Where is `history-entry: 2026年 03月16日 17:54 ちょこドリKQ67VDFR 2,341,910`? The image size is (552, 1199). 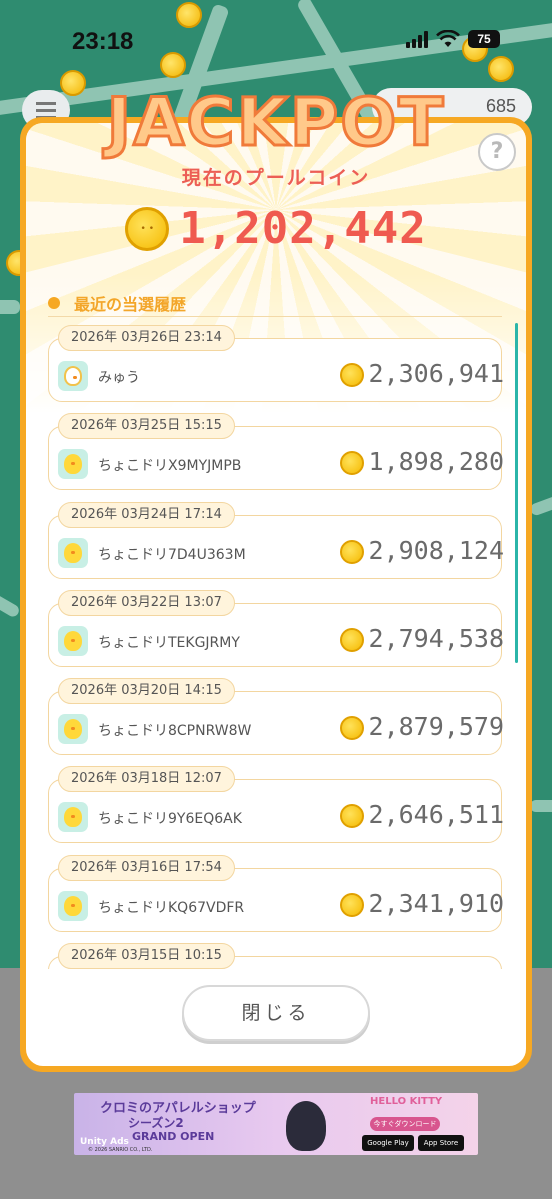 history-entry: 2026年 03月16日 17:54 ちょこドリKQ67VDFR 2,341,910 is located at coordinates (281, 897).